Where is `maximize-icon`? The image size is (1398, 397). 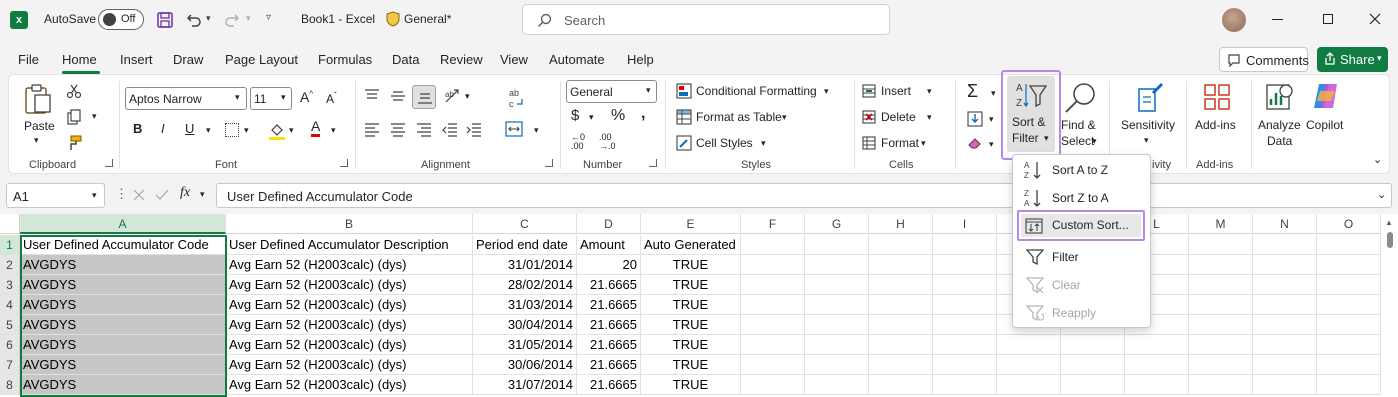 maximize-icon is located at coordinates (1328, 19).